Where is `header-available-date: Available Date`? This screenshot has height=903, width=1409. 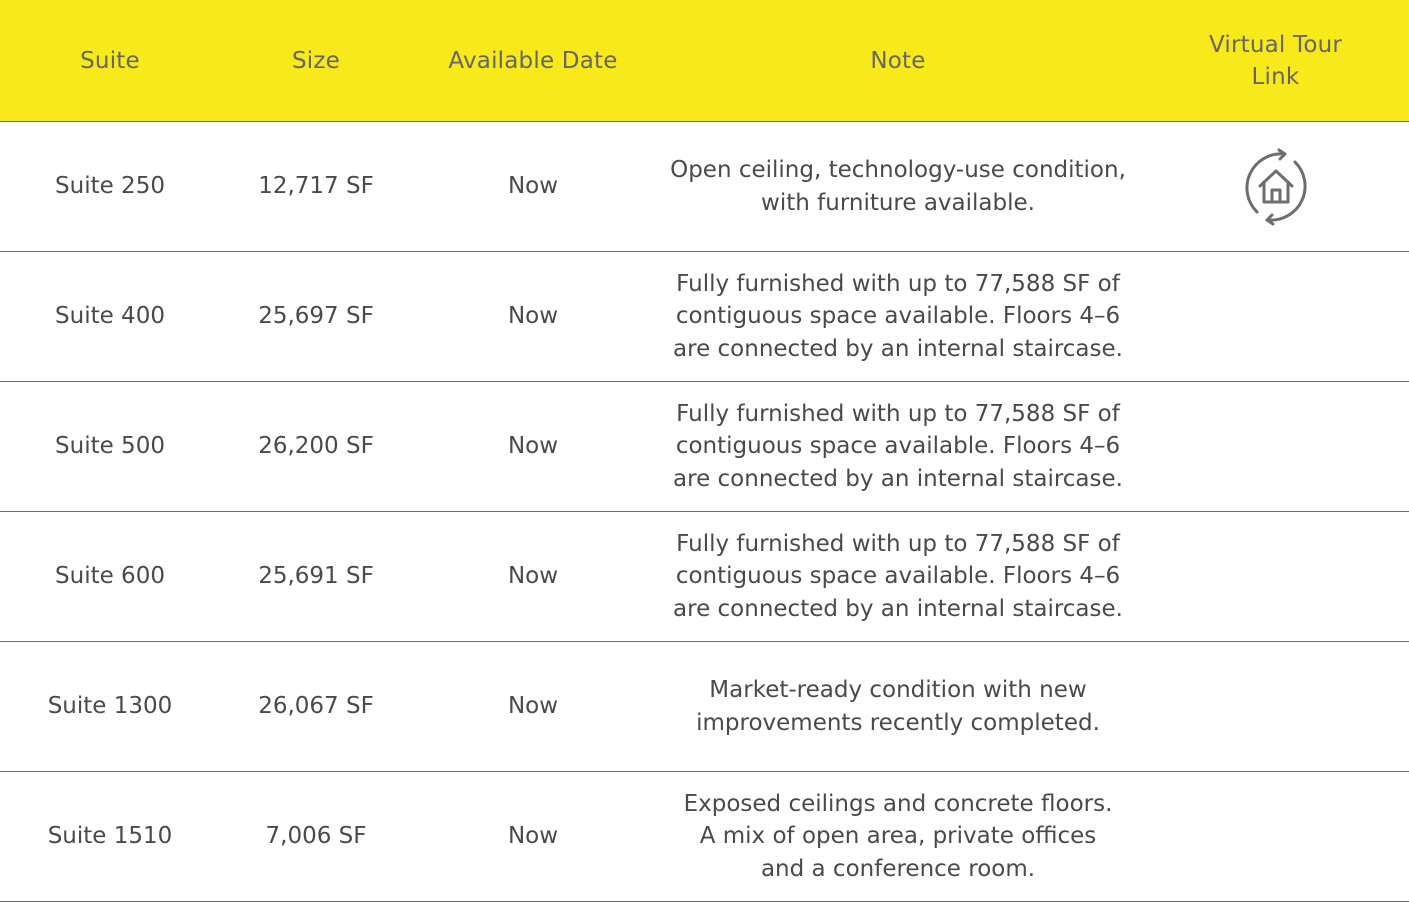 header-available-date: Available Date is located at coordinates (533, 60).